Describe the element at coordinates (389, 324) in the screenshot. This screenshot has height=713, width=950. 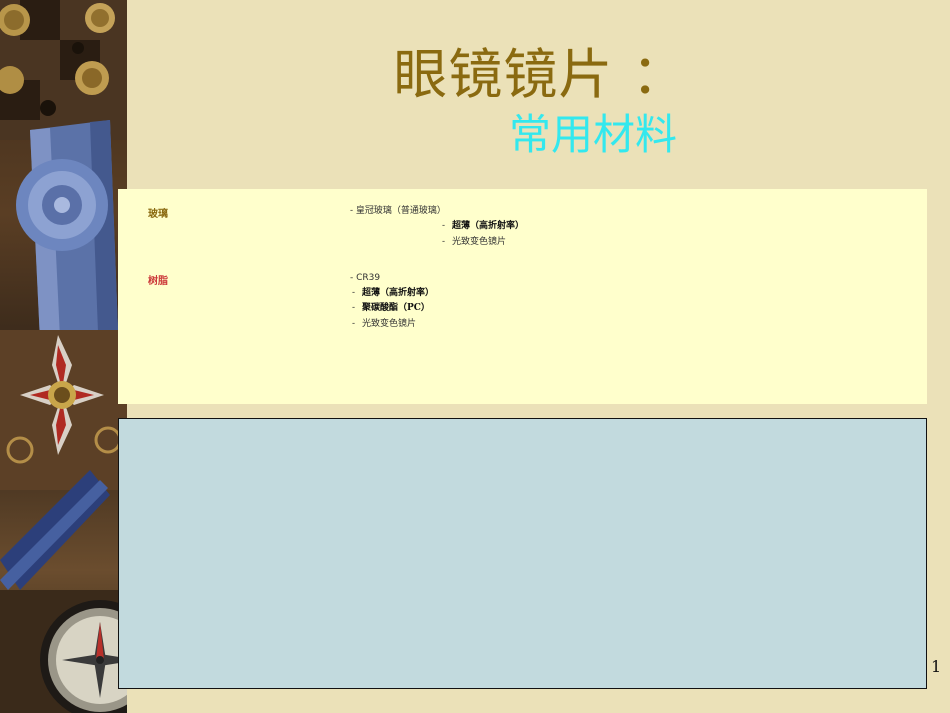
I see `resin-item-photochromic-text: 光致变色镜片` at that location.